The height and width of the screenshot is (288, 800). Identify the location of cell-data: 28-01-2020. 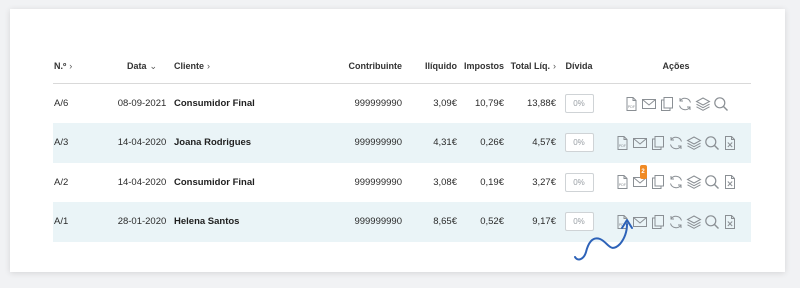
(142, 222).